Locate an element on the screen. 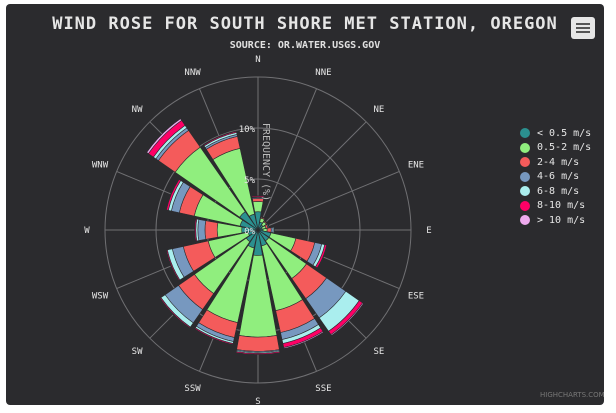  direction-label: NNE is located at coordinates (323, 73).